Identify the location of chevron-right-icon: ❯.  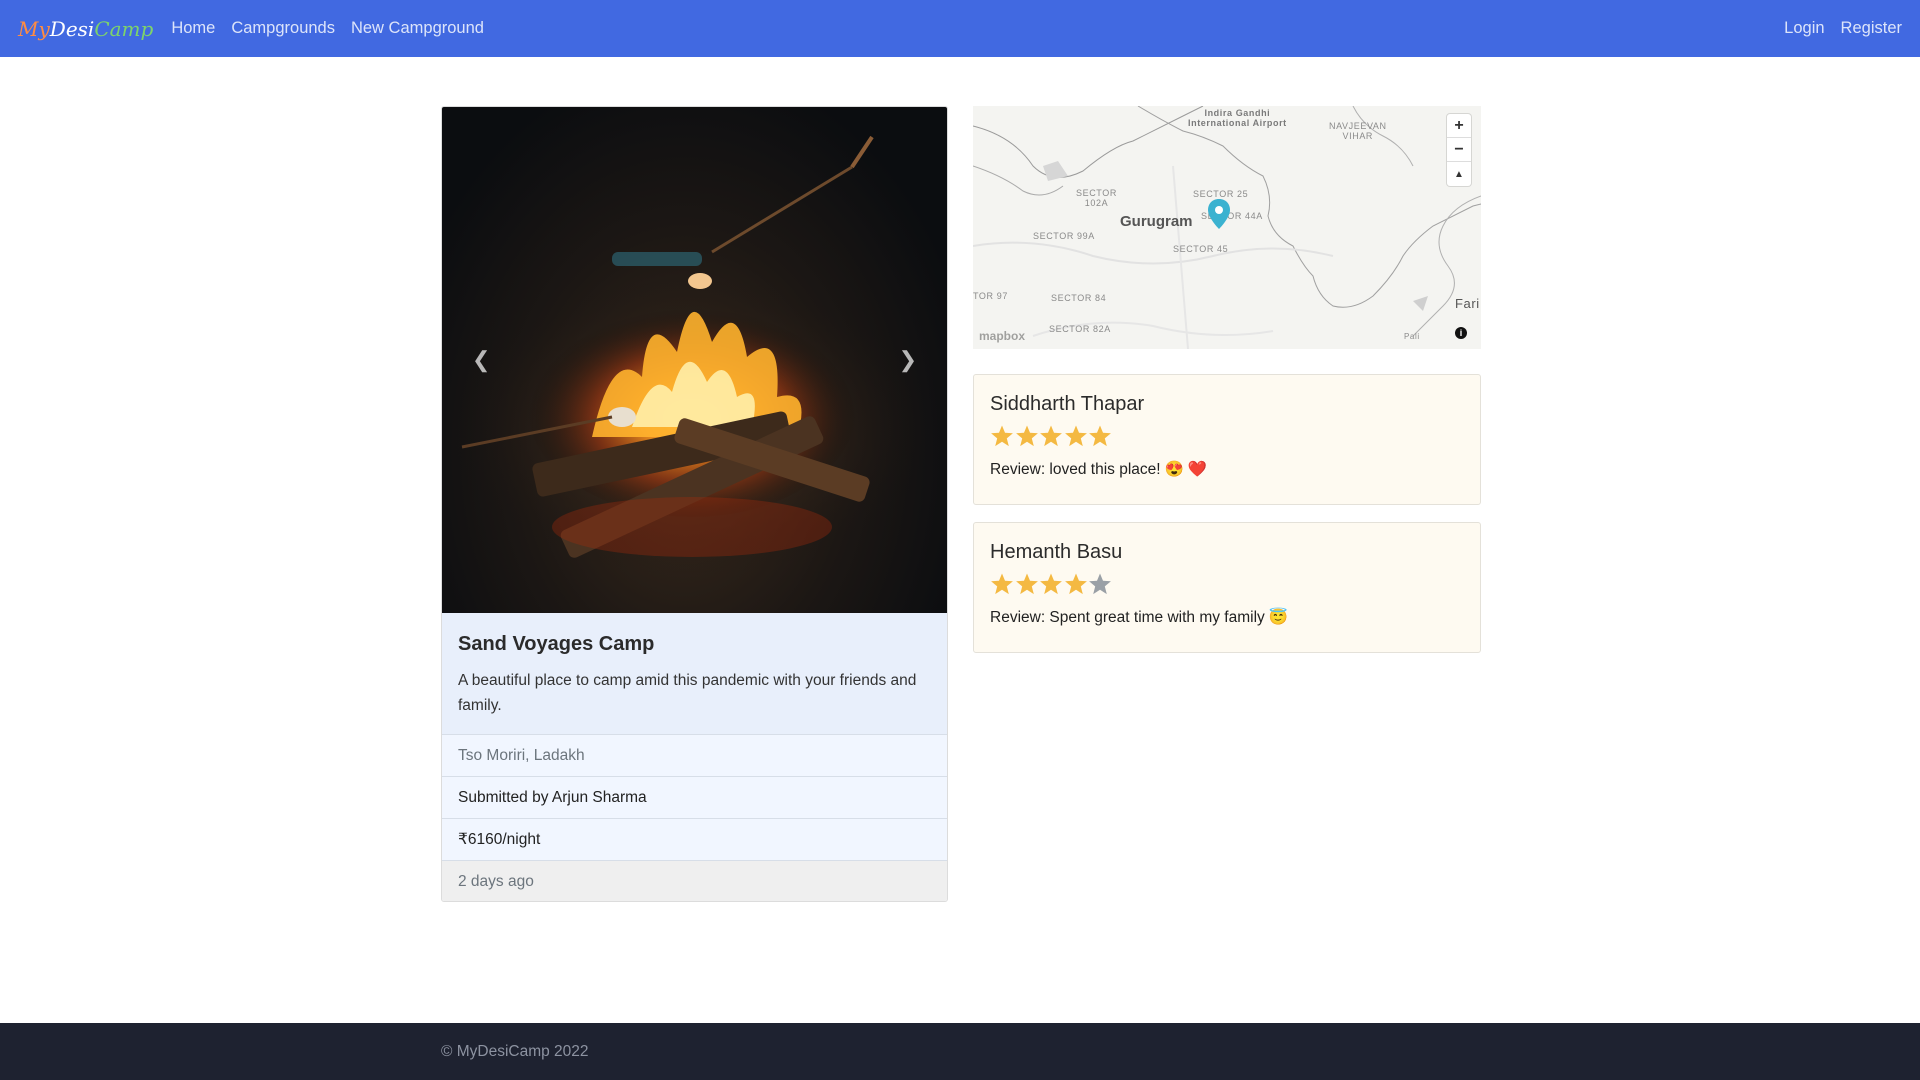
(908, 360).